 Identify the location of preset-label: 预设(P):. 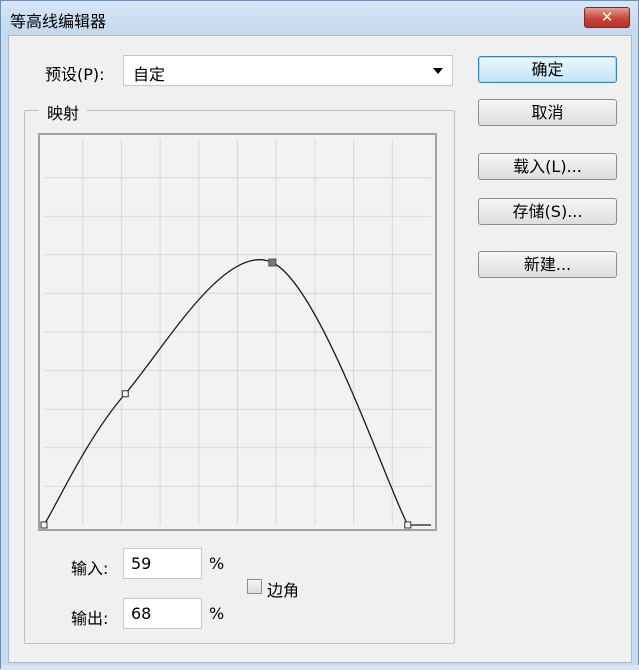
(75, 74).